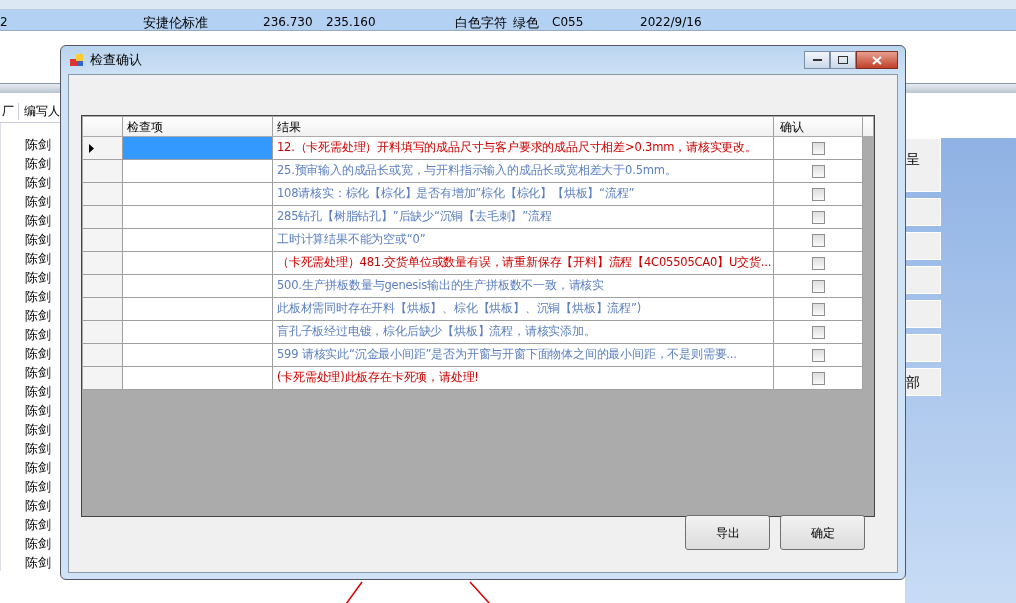 Image resolution: width=1016 pixels, height=603 pixels. Describe the element at coordinates (523, 286) in the screenshot. I see `table-cell: 500.生产拼板数量与genesis输出的生产拼板数不一致，请核实` at that location.